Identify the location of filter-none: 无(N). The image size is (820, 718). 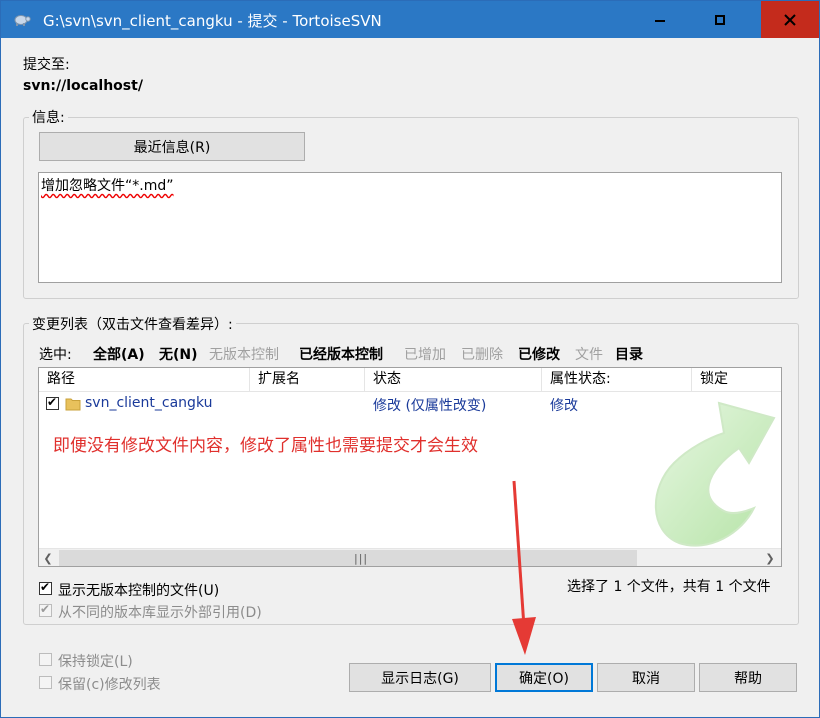
(178, 354).